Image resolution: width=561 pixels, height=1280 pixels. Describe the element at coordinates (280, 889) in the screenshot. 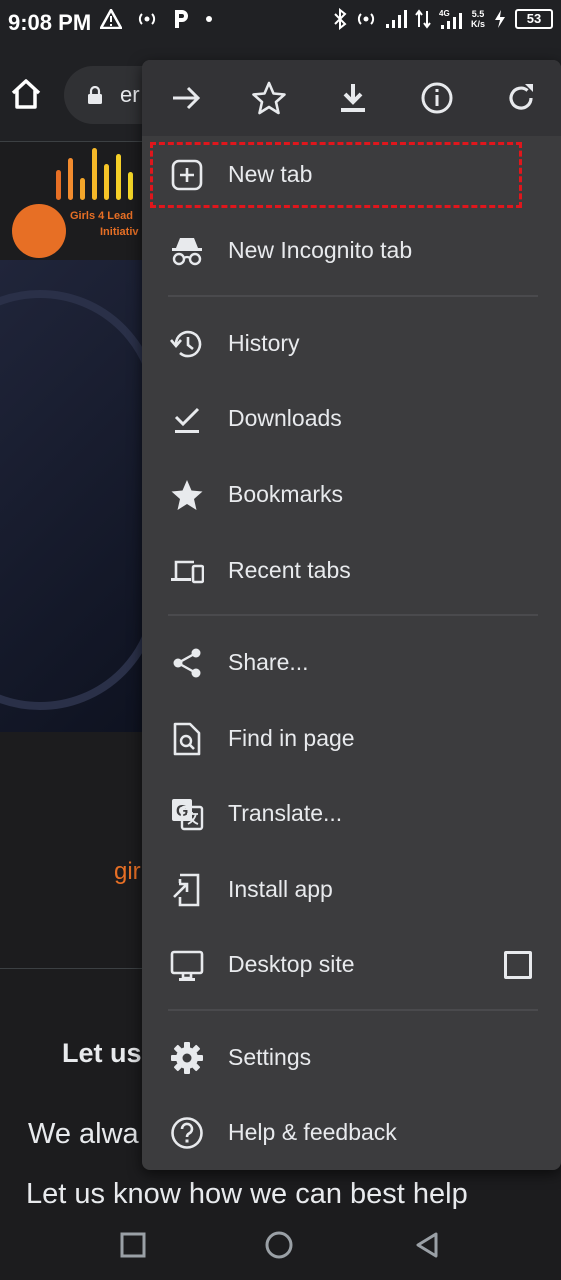

I see `menu-item-label: Install app` at that location.